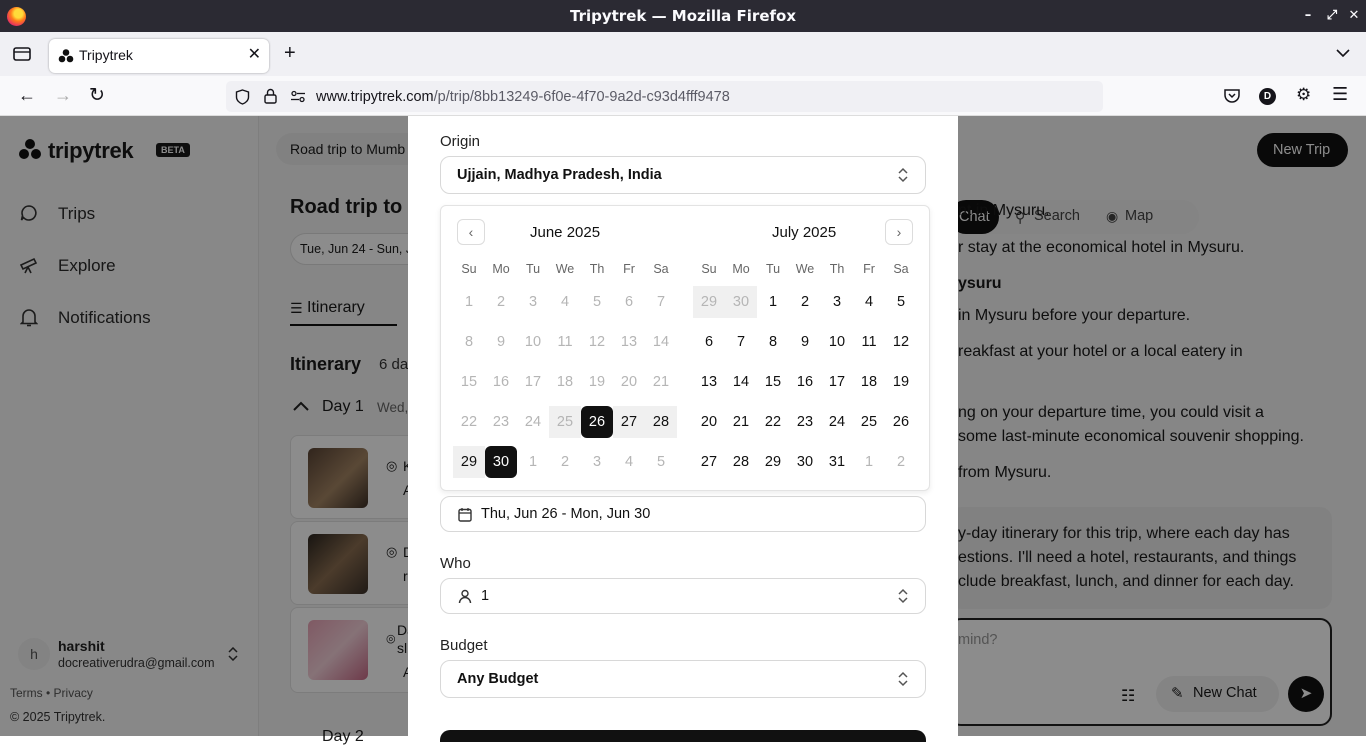 The width and height of the screenshot is (1366, 746). I want to click on weekday-header: Sa, so click(661, 269).